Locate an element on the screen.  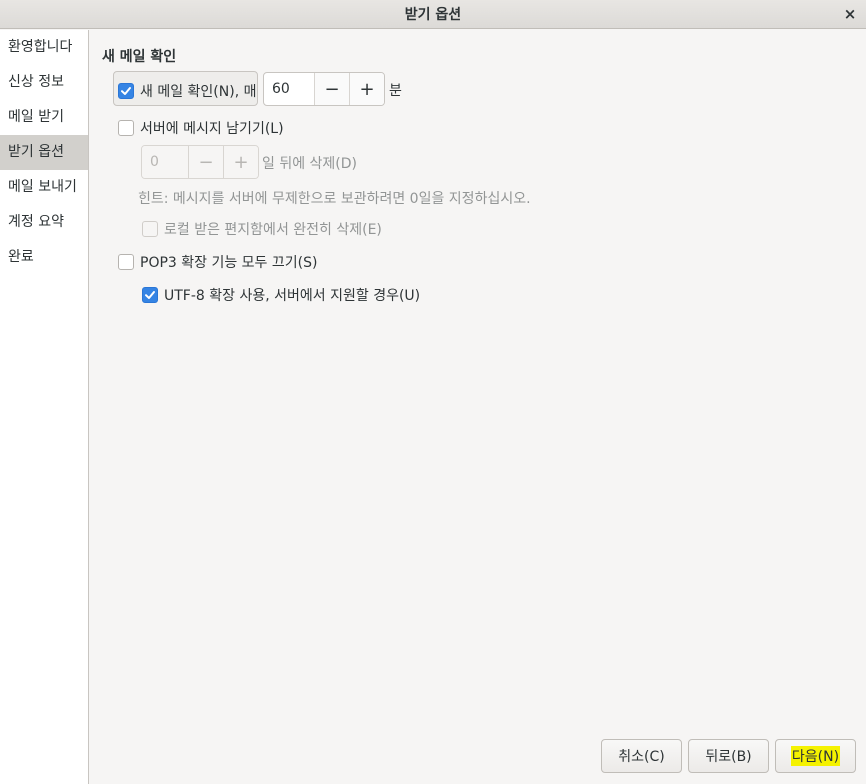
sidebar-item-summary: 계정 요약 is located at coordinates (44, 222).